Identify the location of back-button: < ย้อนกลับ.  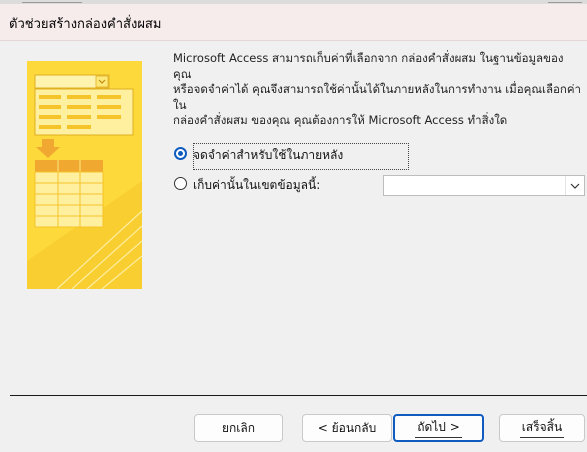
(347, 428).